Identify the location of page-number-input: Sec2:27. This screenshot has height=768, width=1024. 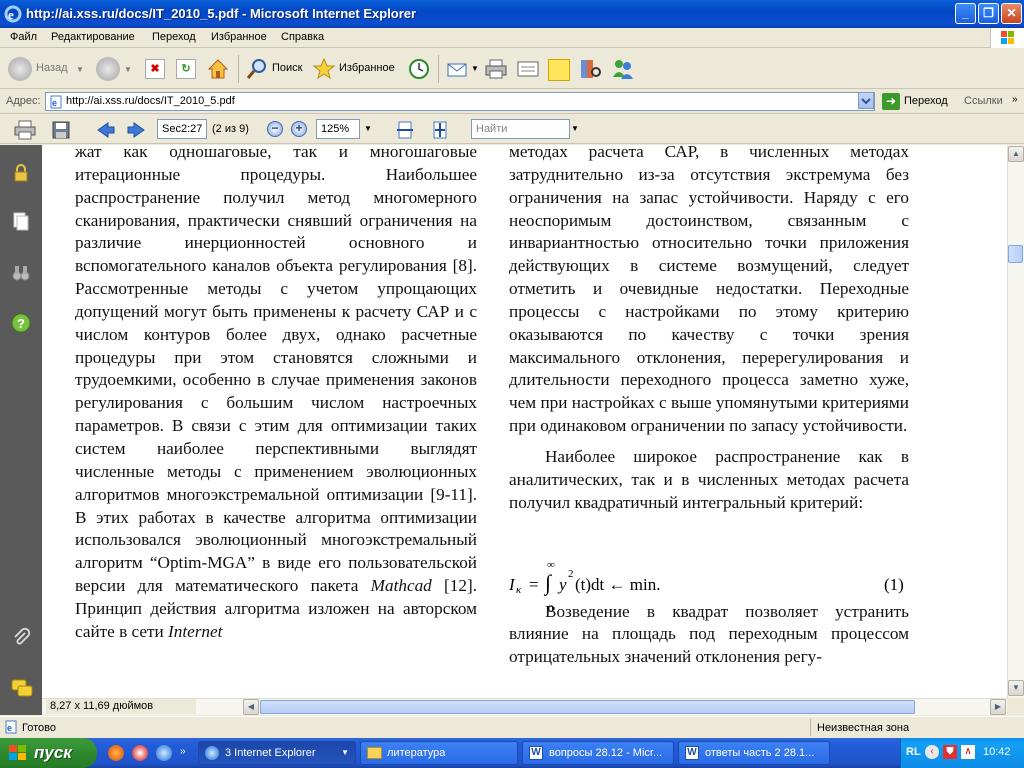
(182, 129).